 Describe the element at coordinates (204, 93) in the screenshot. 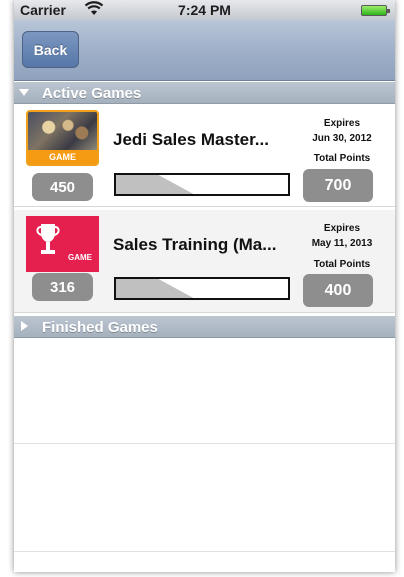

I see `section-header-active-games: Active Games` at that location.